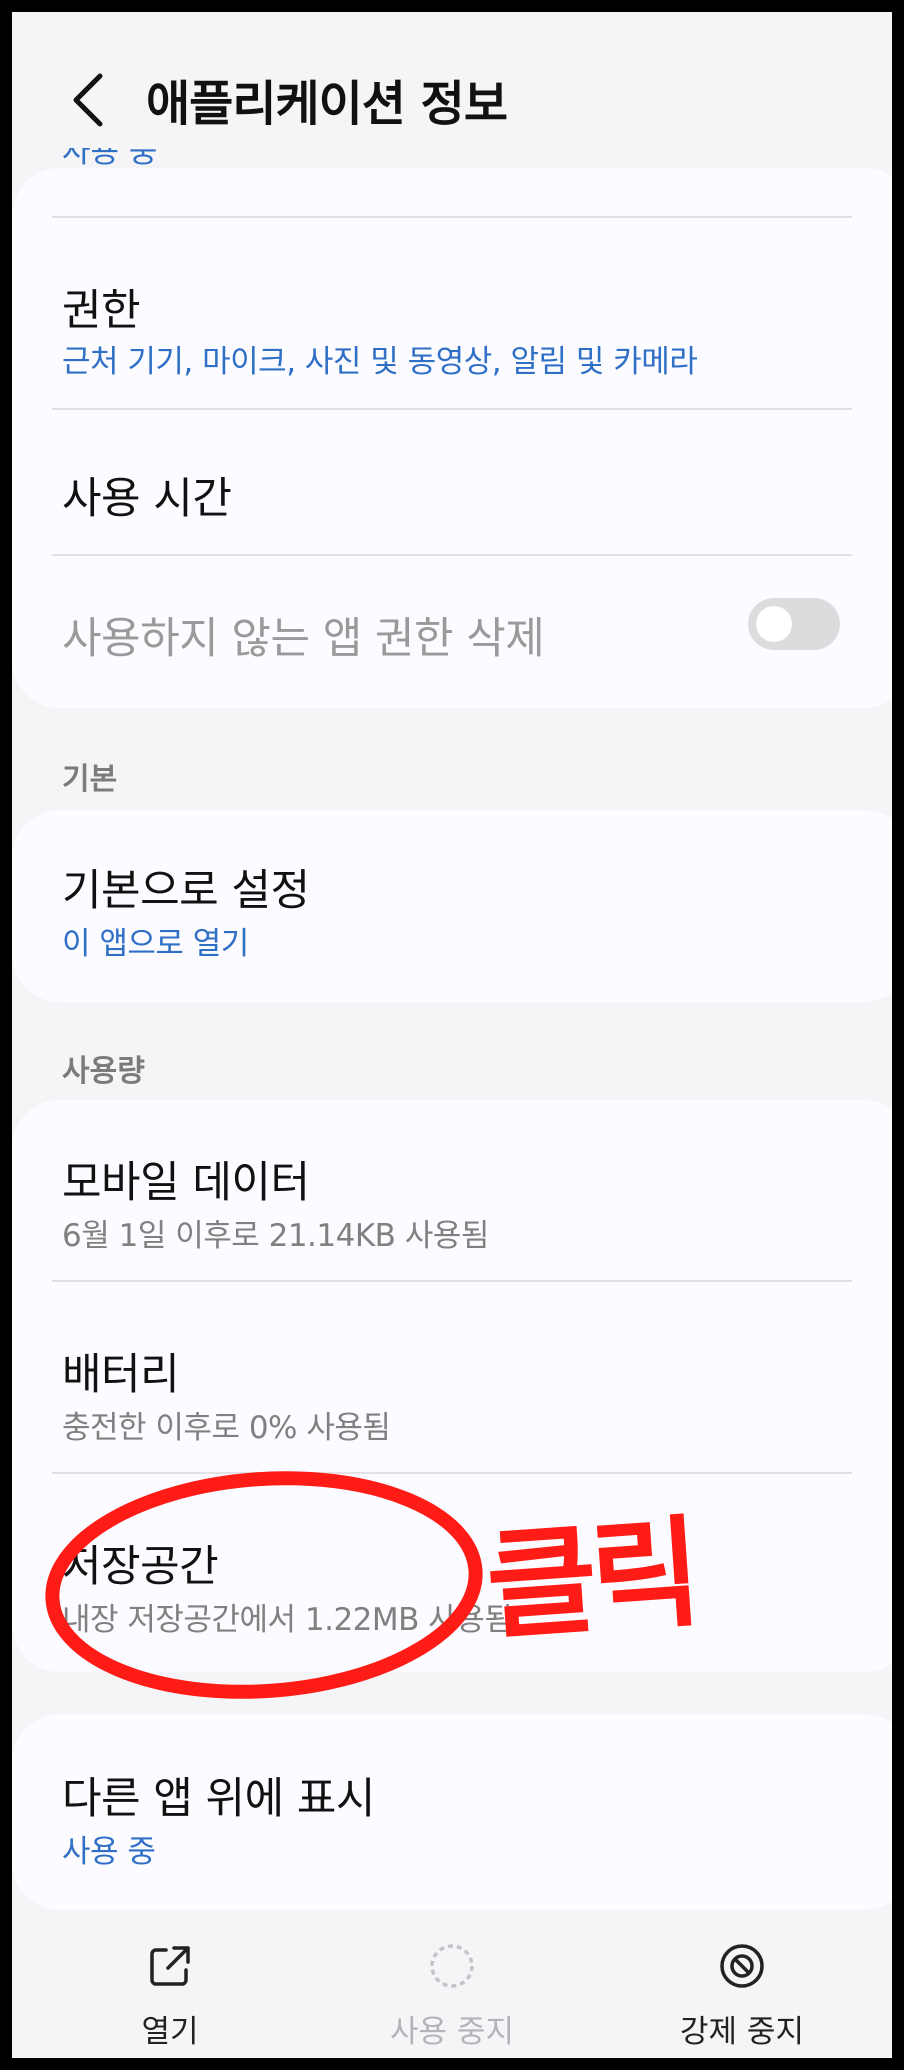 The width and height of the screenshot is (904, 2070). What do you see at coordinates (170, 1966) in the screenshot?
I see `open-external-icon` at bounding box center [170, 1966].